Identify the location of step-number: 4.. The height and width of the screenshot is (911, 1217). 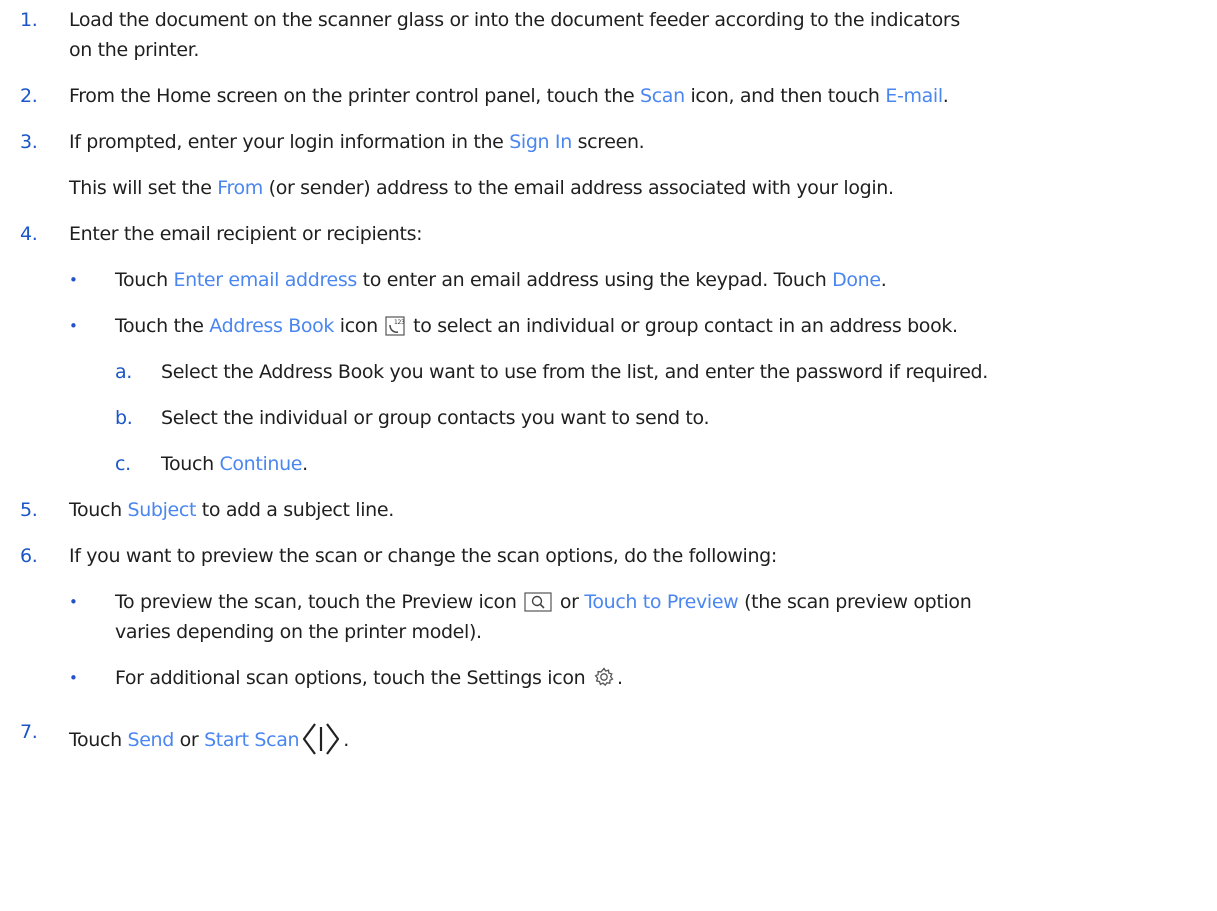
(29, 234).